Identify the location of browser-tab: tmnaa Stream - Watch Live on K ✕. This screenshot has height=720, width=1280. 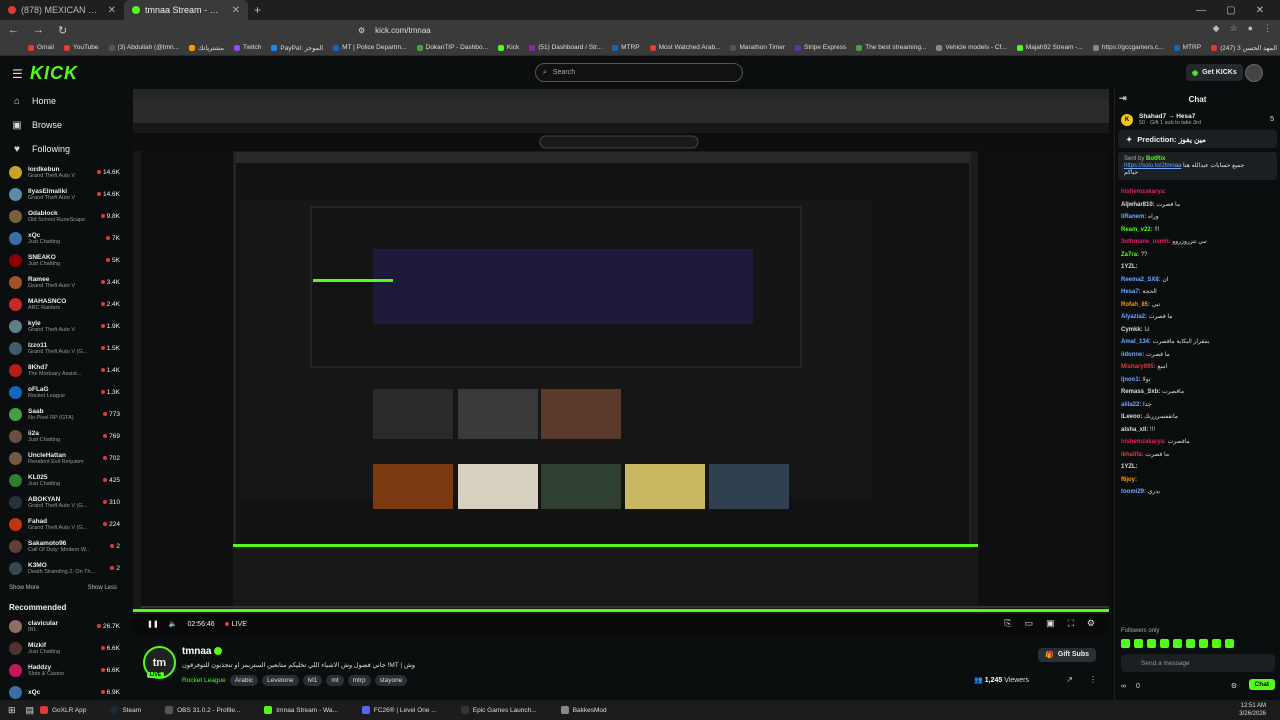
(186, 10).